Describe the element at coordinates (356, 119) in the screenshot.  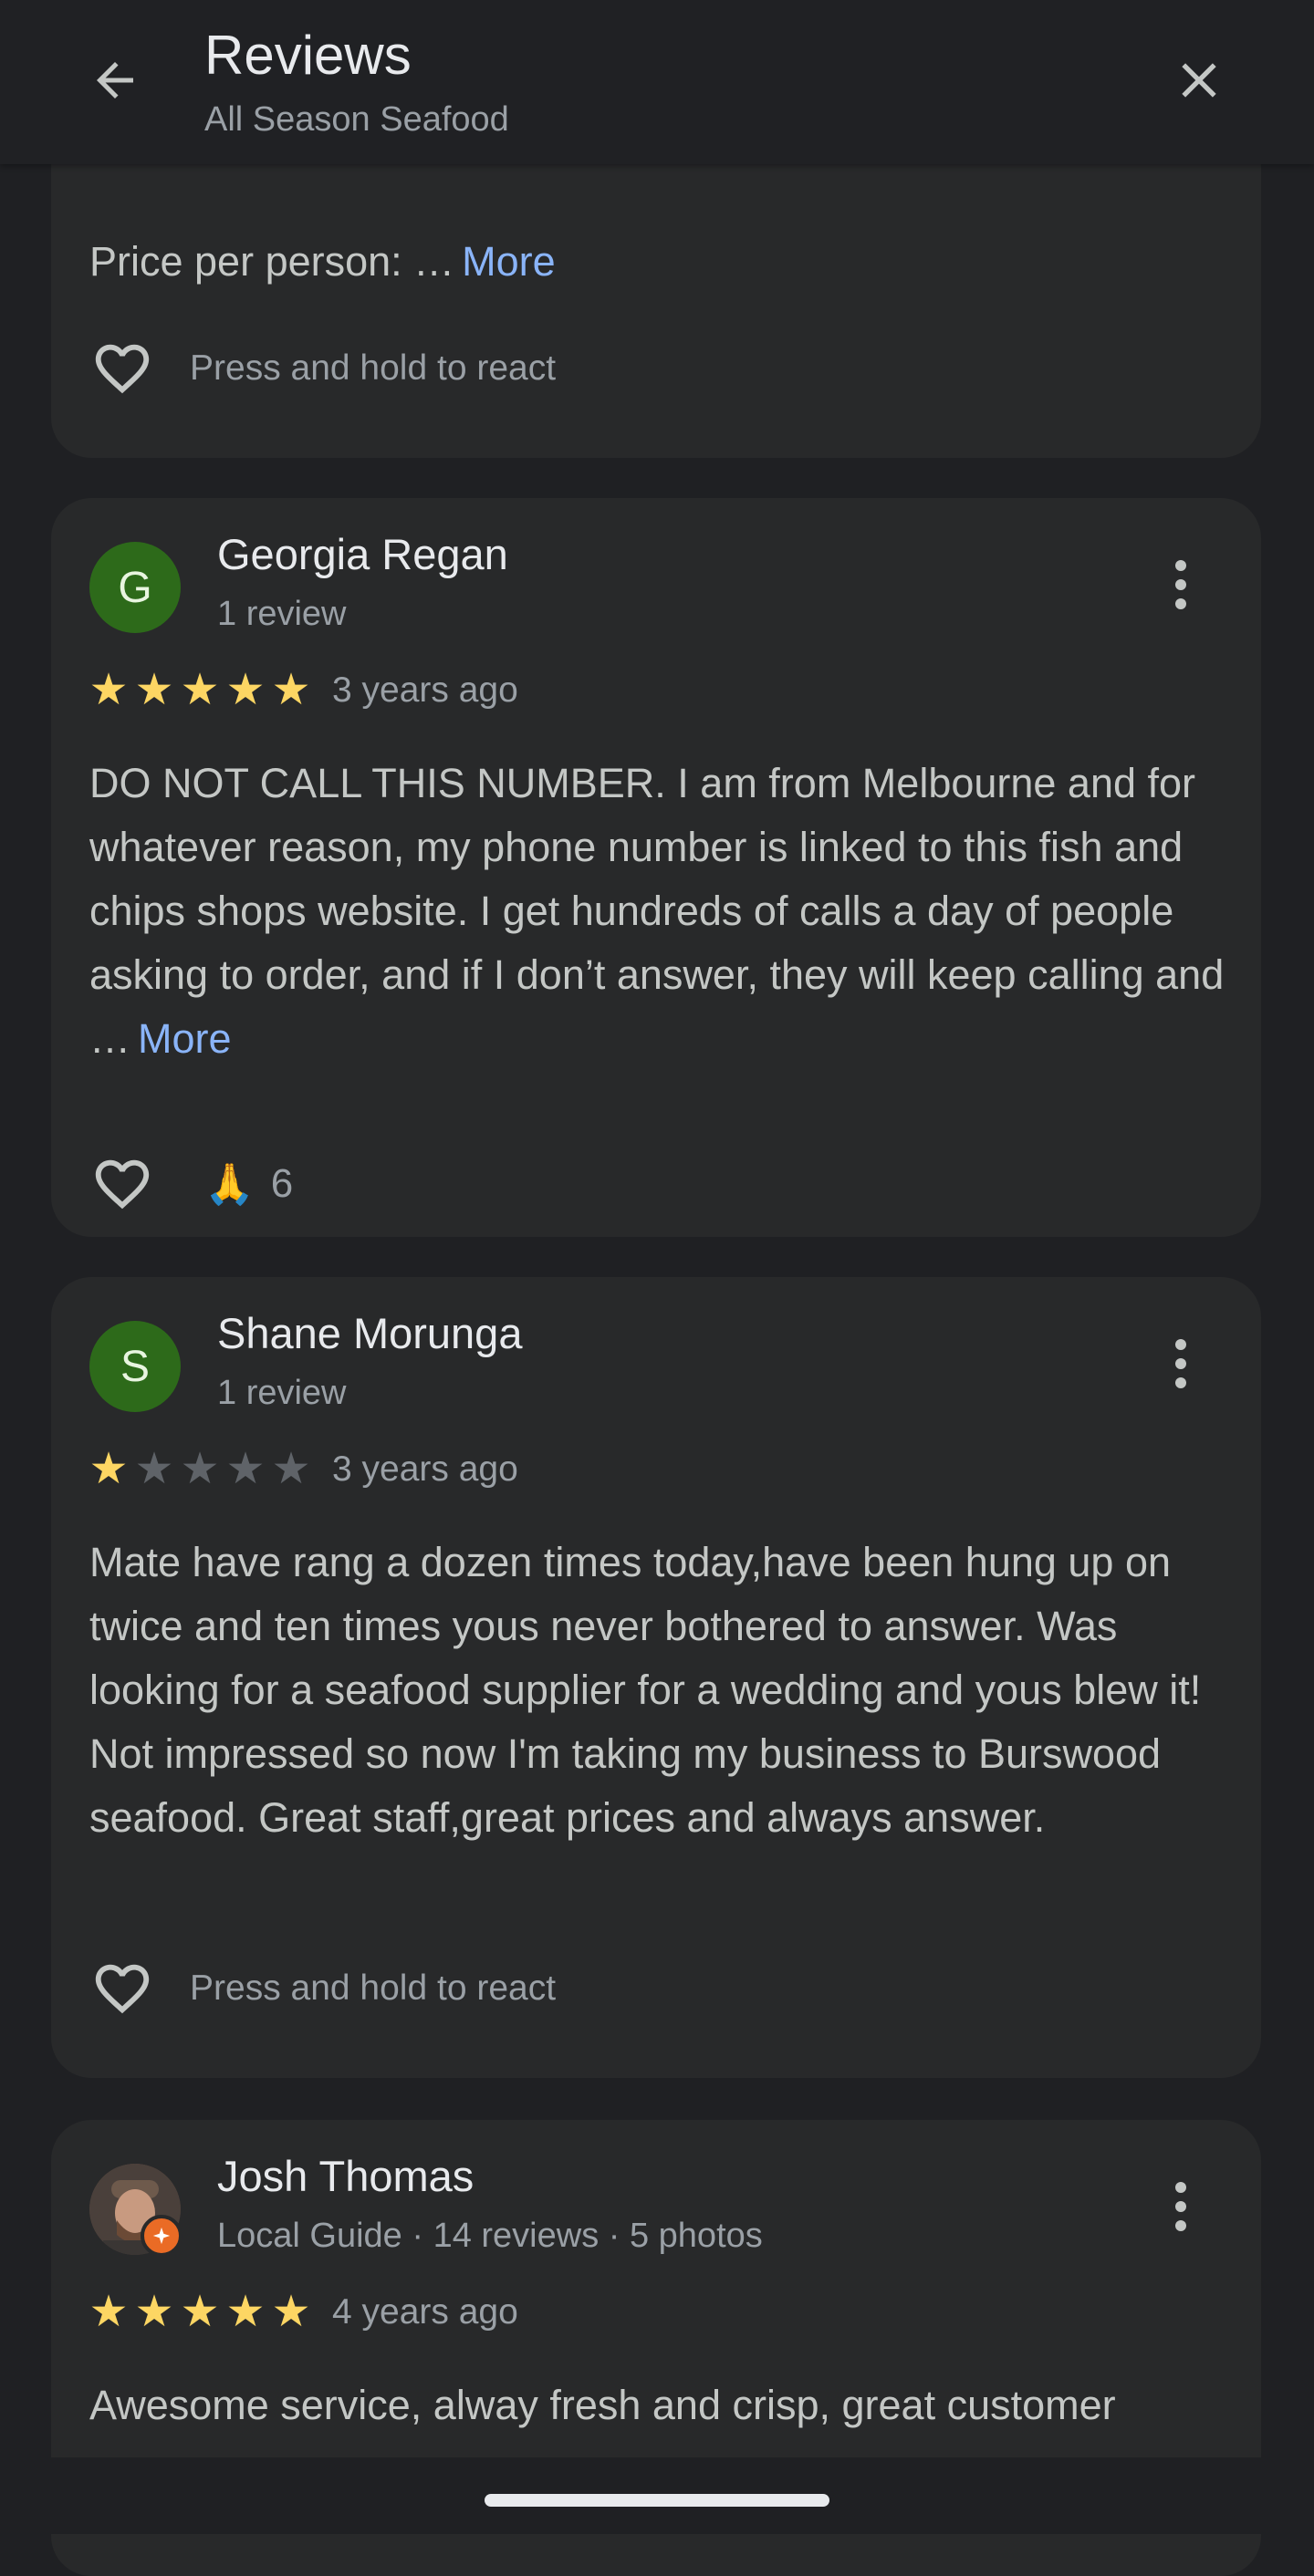
I see `place-name: All Season Seafood` at that location.